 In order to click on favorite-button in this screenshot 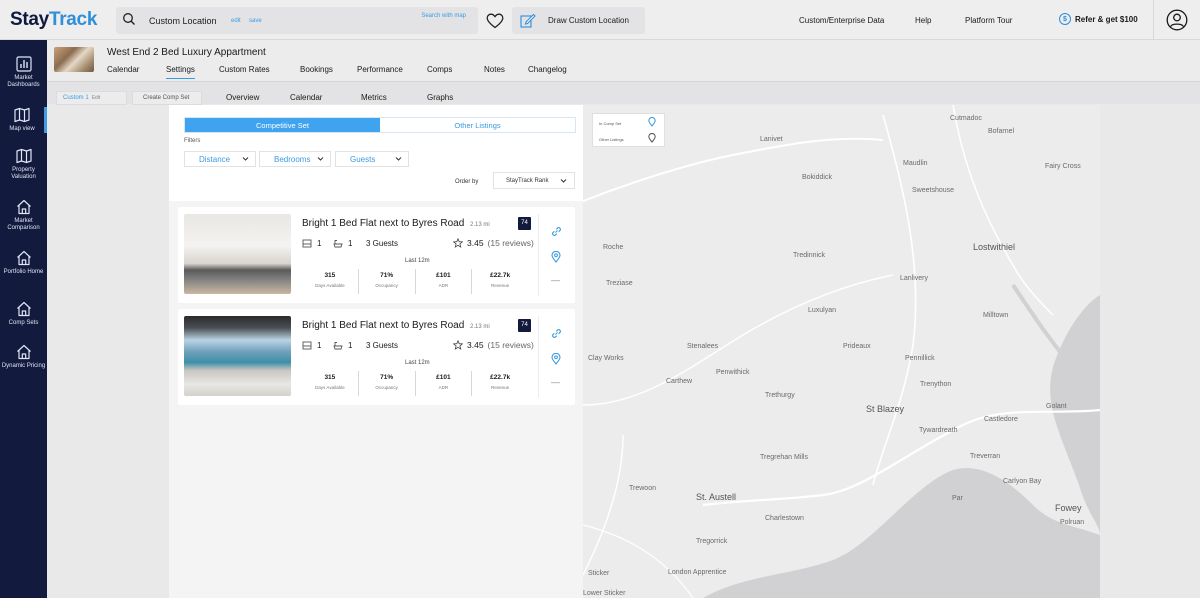, I will do `click(495, 20)`.